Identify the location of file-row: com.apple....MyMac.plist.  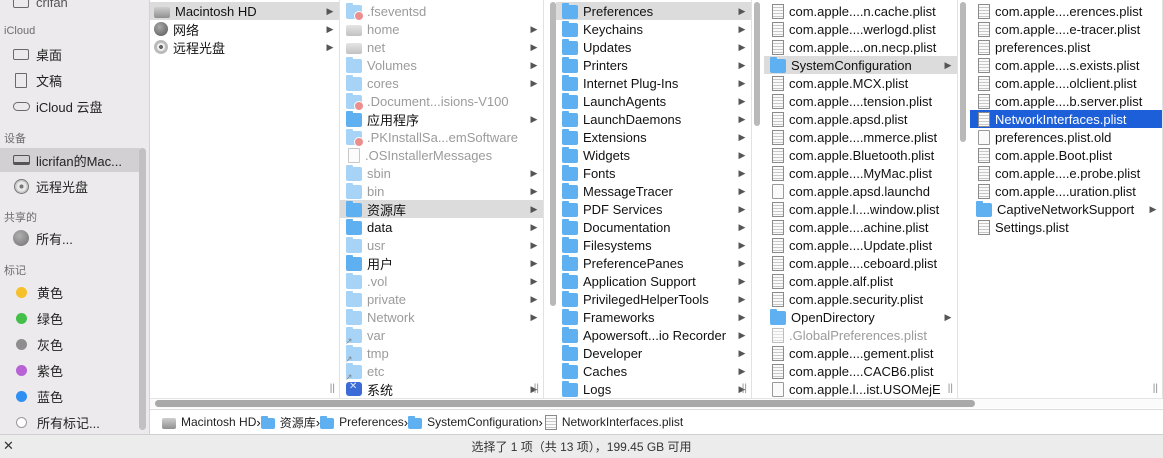
(860, 173).